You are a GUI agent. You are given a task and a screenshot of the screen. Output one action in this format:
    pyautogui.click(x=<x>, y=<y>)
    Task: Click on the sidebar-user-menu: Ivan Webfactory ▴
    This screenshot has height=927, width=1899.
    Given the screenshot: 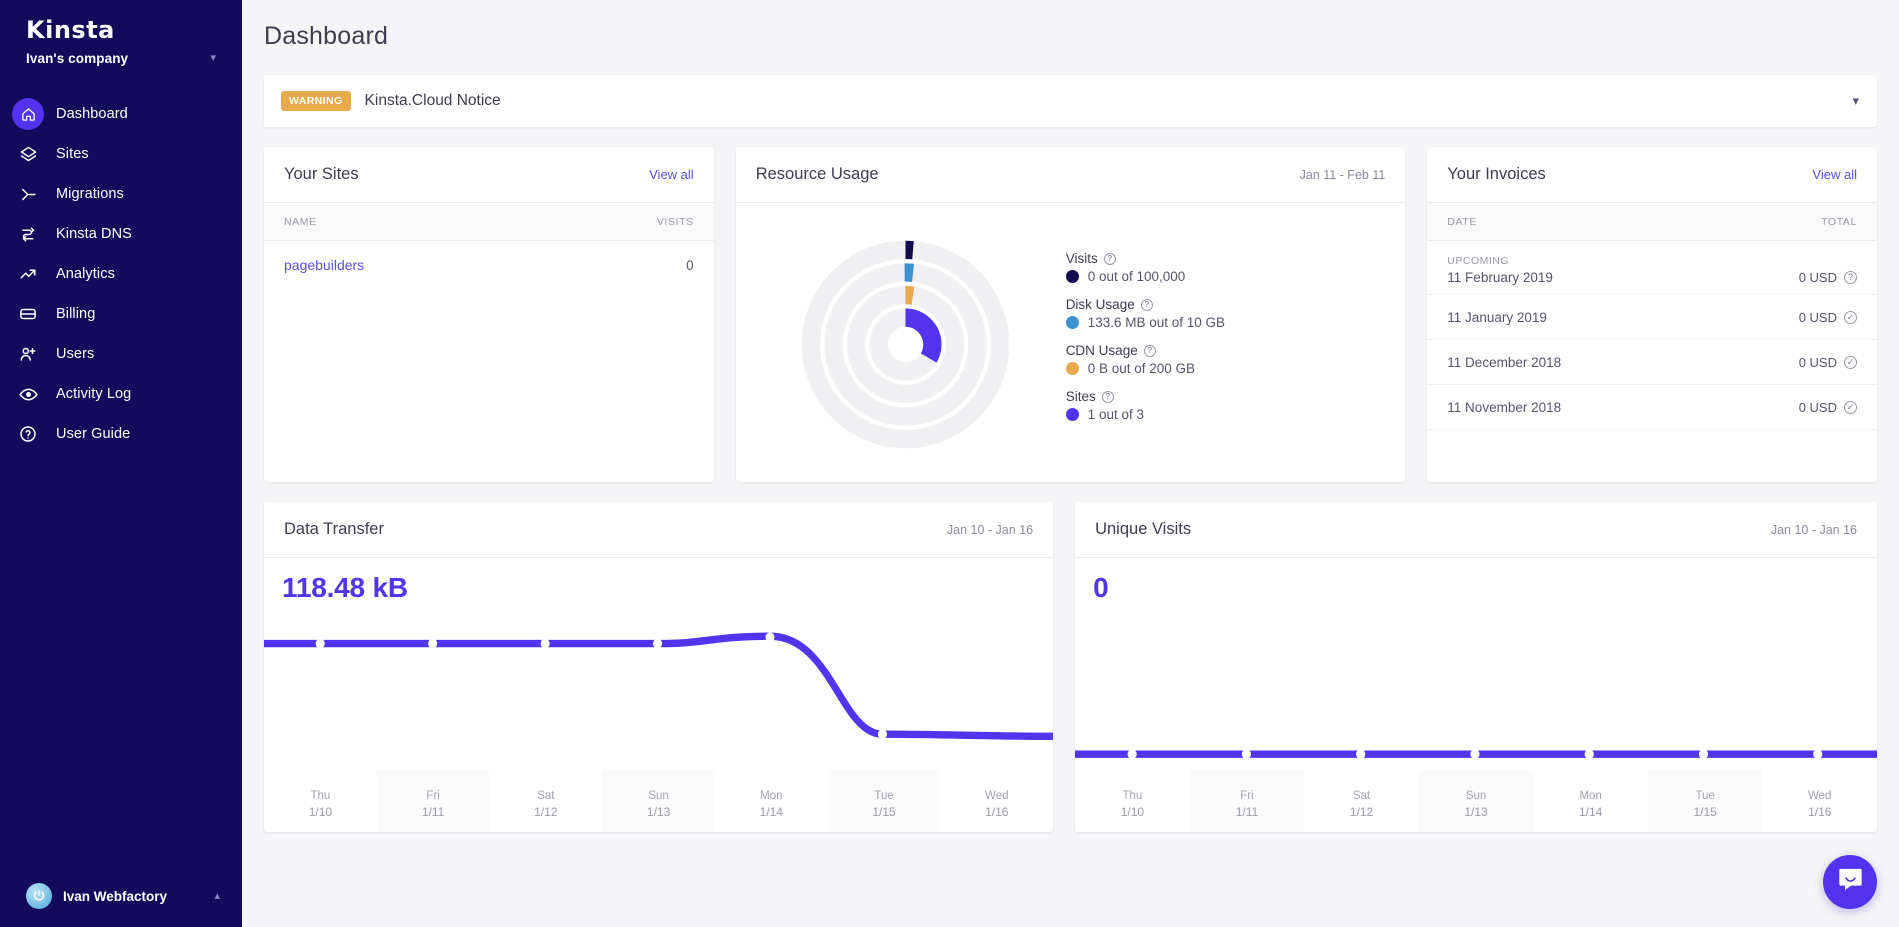 What is the action you would take?
    pyautogui.click(x=121, y=896)
    